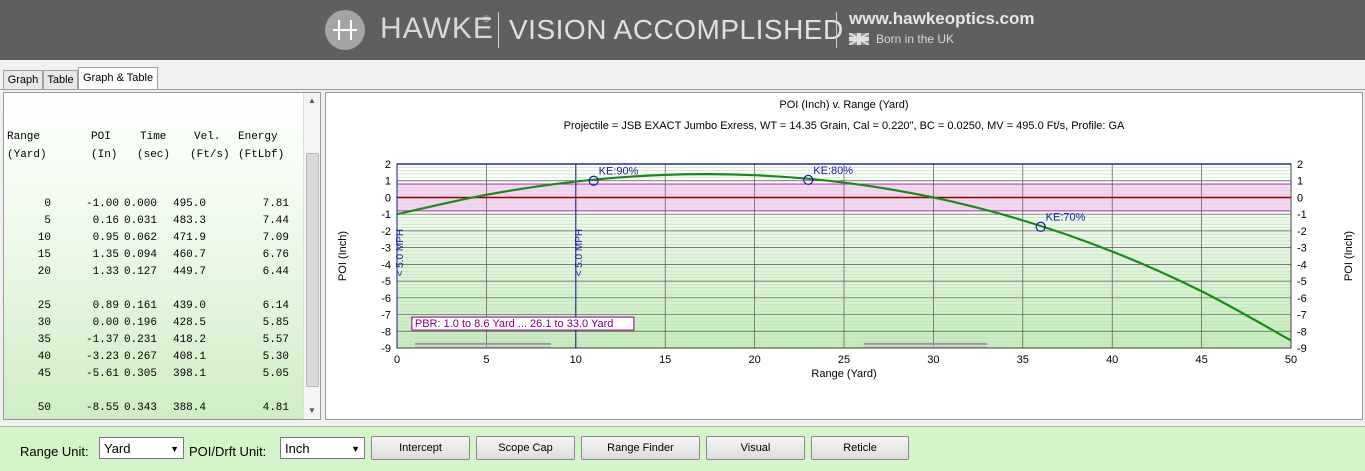 Image resolution: width=1365 pixels, height=471 pixels. I want to click on chevron-down-icon: ▼, so click(355, 449).